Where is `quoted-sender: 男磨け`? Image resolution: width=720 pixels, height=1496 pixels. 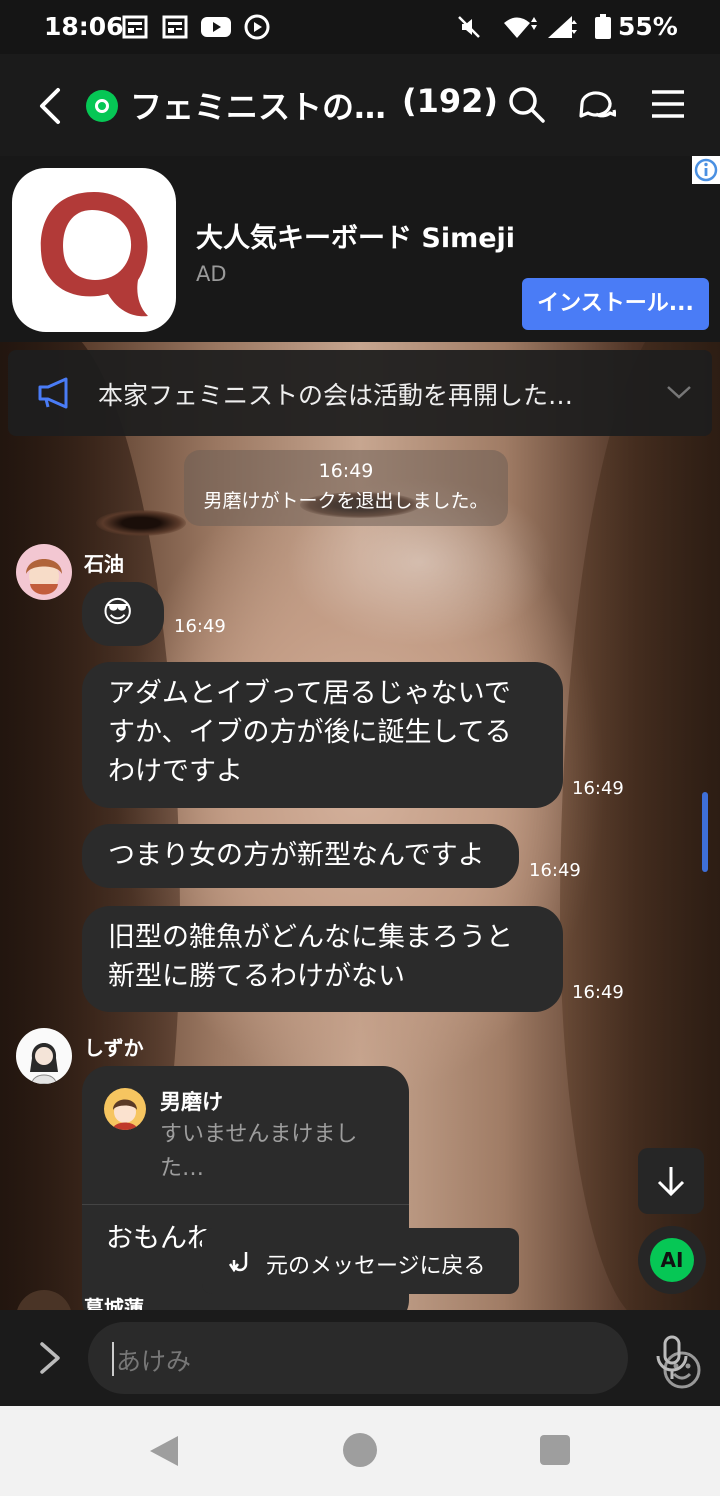
quoted-sender: 男磨け is located at coordinates (191, 1102).